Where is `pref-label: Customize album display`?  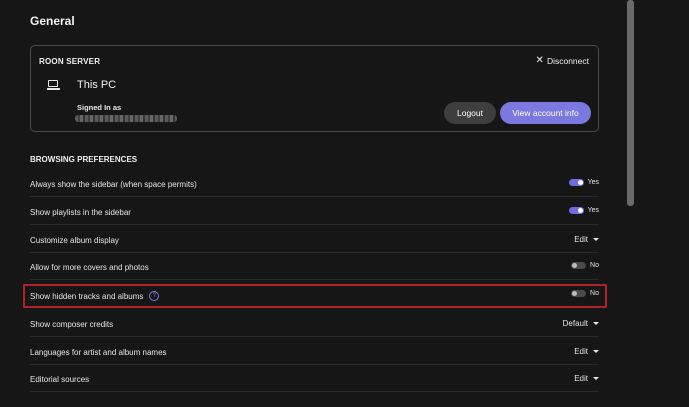 pref-label: Customize album display is located at coordinates (74, 240).